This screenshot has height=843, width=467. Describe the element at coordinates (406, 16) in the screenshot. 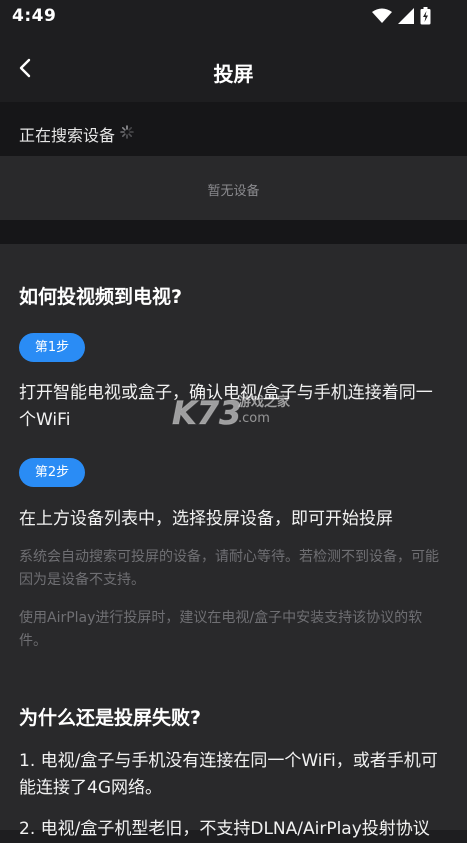

I see `signal-icon` at that location.